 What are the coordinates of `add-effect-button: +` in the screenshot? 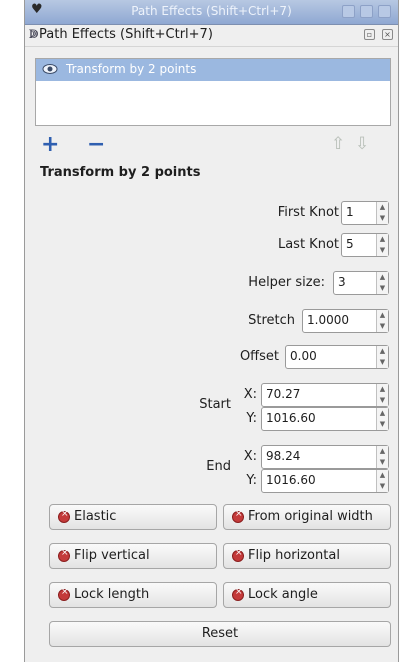 It's located at (50, 145).